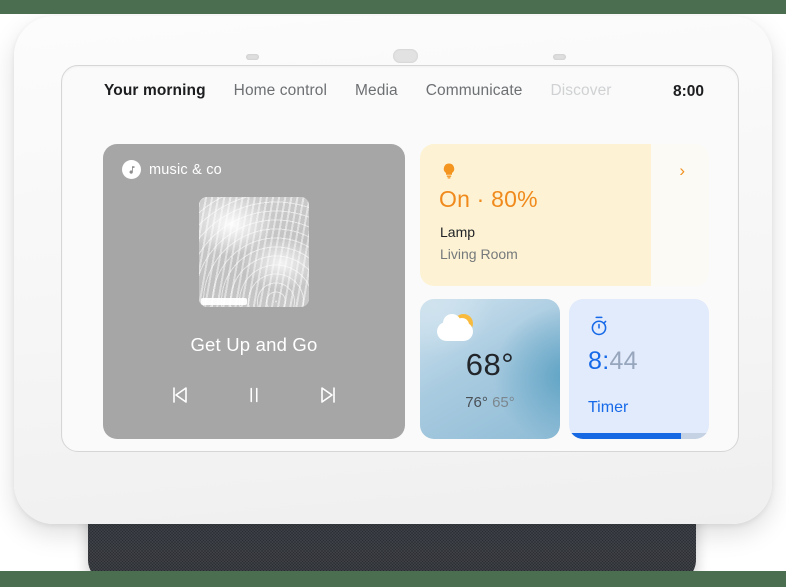  Describe the element at coordinates (393, 579) in the screenshot. I see `bottom-green-band` at that location.